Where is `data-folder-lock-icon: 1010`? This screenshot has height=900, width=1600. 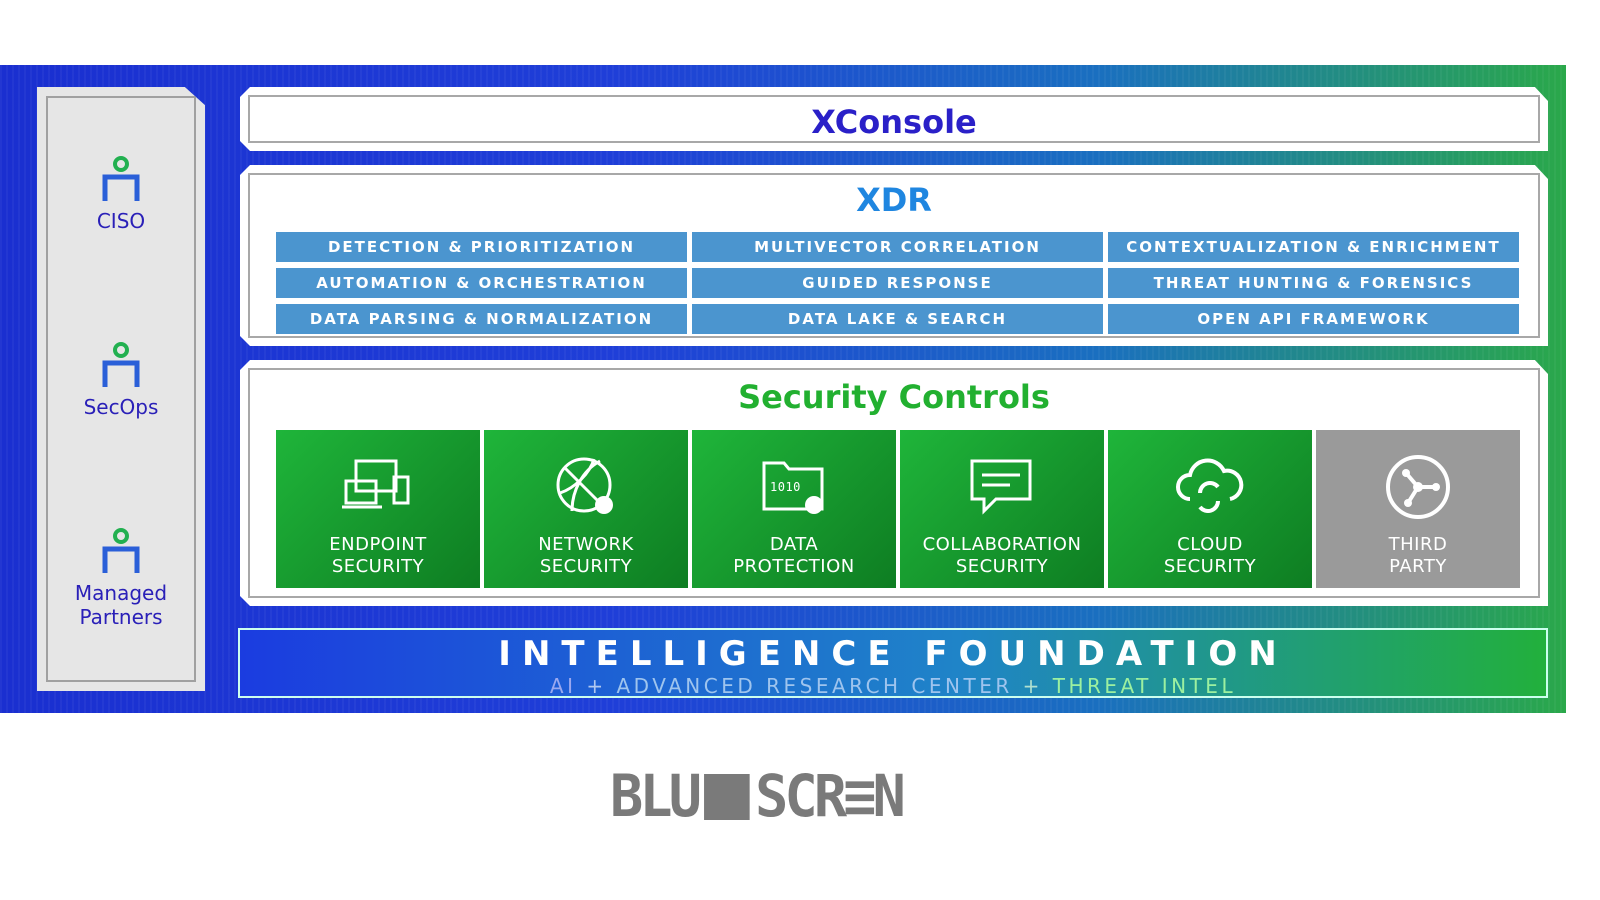
data-folder-lock-icon: 1010 is located at coordinates (794, 485).